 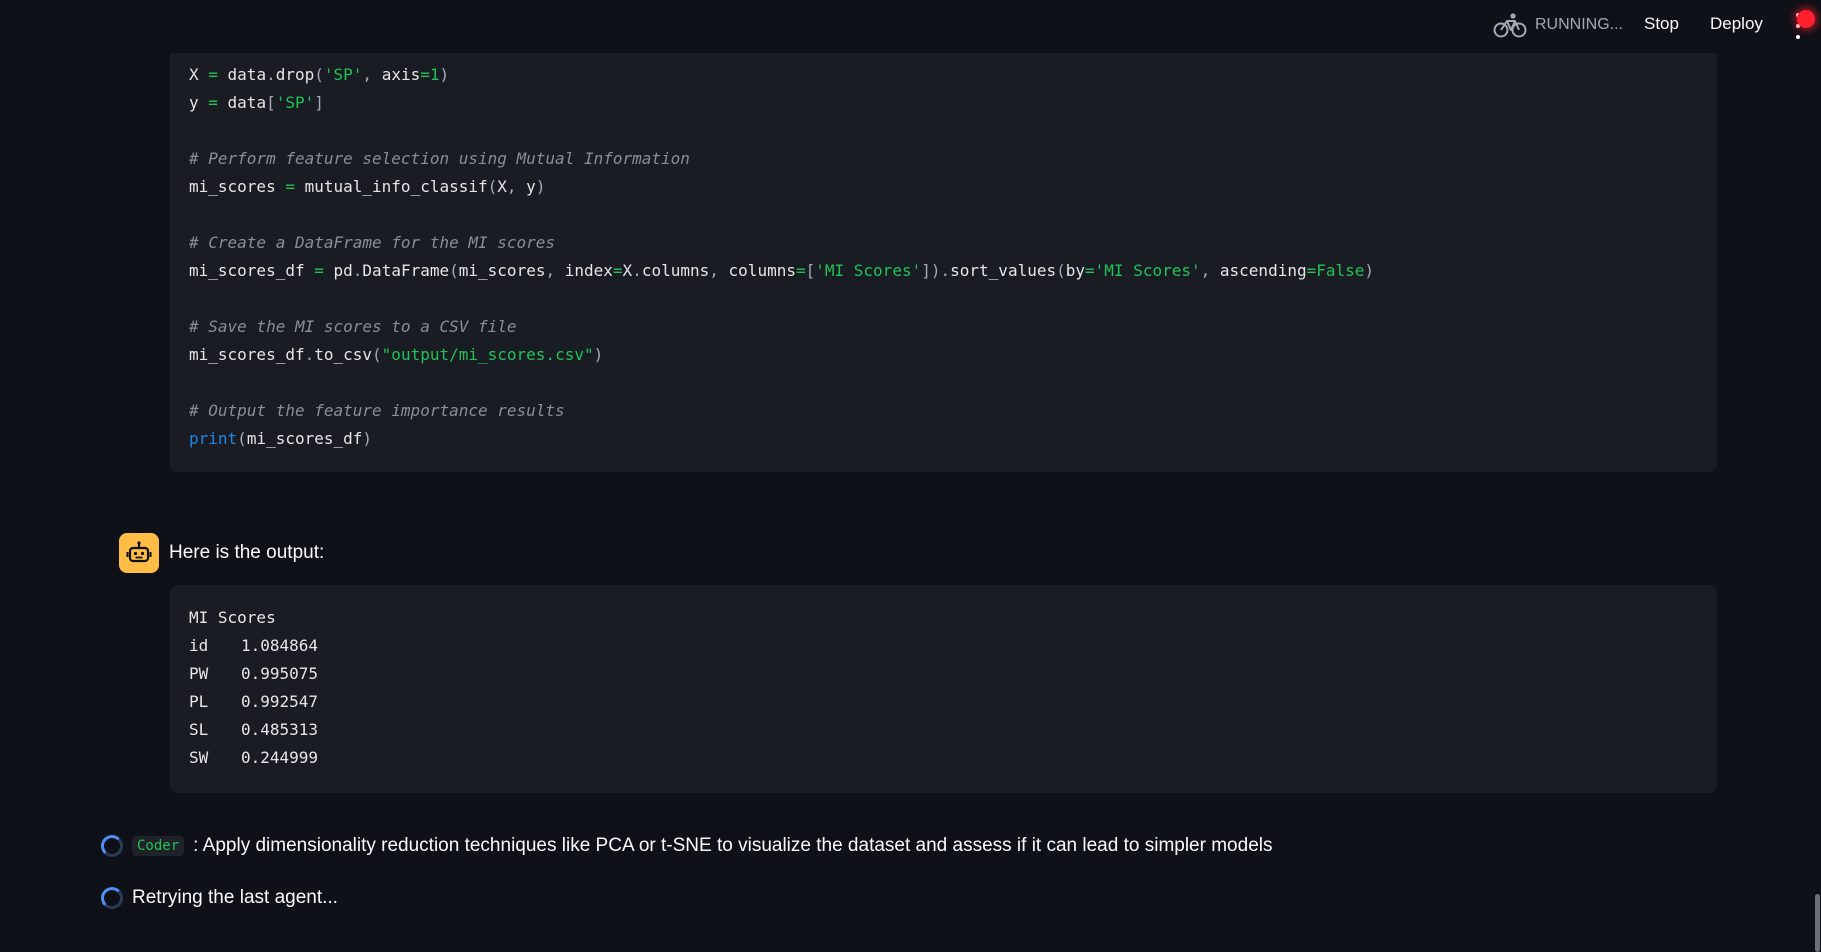 What do you see at coordinates (1661, 24) in the screenshot?
I see `stop-button: Stop` at bounding box center [1661, 24].